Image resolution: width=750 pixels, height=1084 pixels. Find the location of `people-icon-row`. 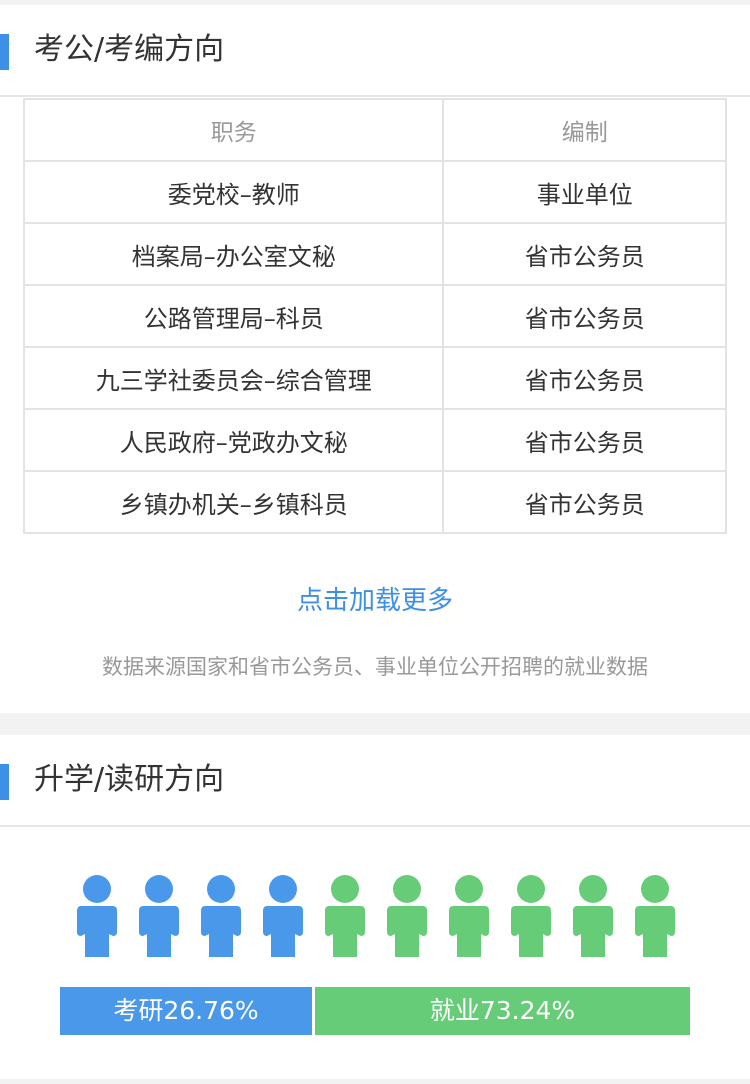

people-icon-row is located at coordinates (377, 916).